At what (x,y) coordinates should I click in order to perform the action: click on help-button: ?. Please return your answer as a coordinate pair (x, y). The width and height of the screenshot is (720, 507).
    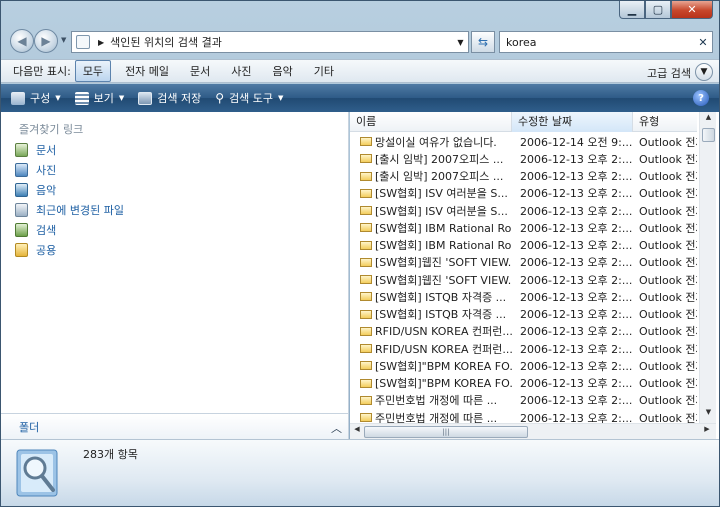
    Looking at the image, I should click on (701, 98).